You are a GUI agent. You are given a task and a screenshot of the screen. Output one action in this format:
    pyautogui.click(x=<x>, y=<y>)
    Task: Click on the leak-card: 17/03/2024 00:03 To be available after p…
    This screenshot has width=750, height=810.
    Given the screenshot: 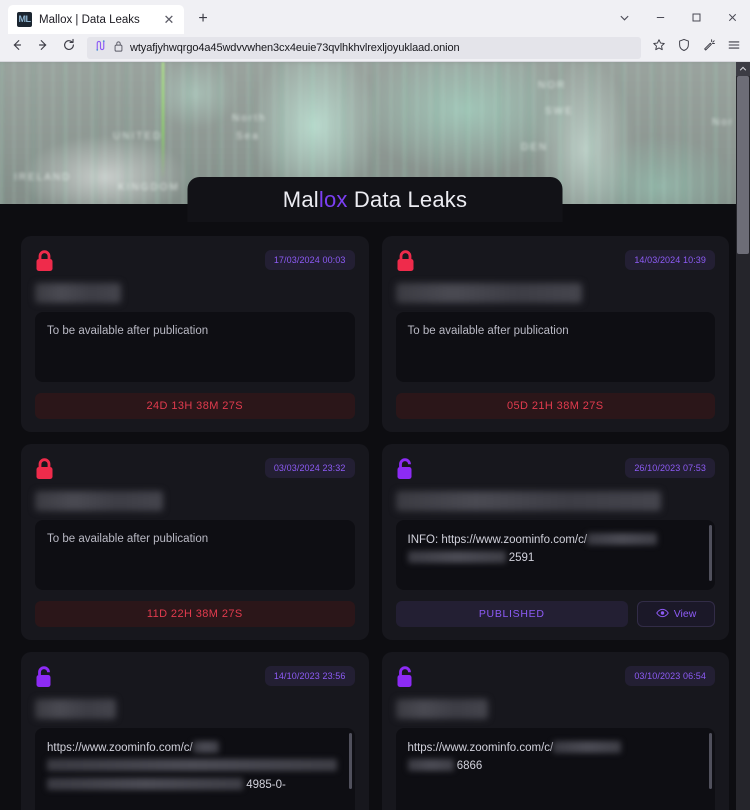 What is the action you would take?
    pyautogui.click(x=195, y=334)
    